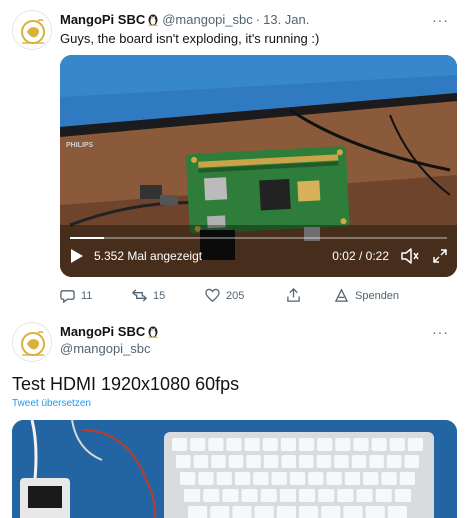 This screenshot has height=518, width=474. I want to click on spenden-button: Spenden, so click(366, 295).